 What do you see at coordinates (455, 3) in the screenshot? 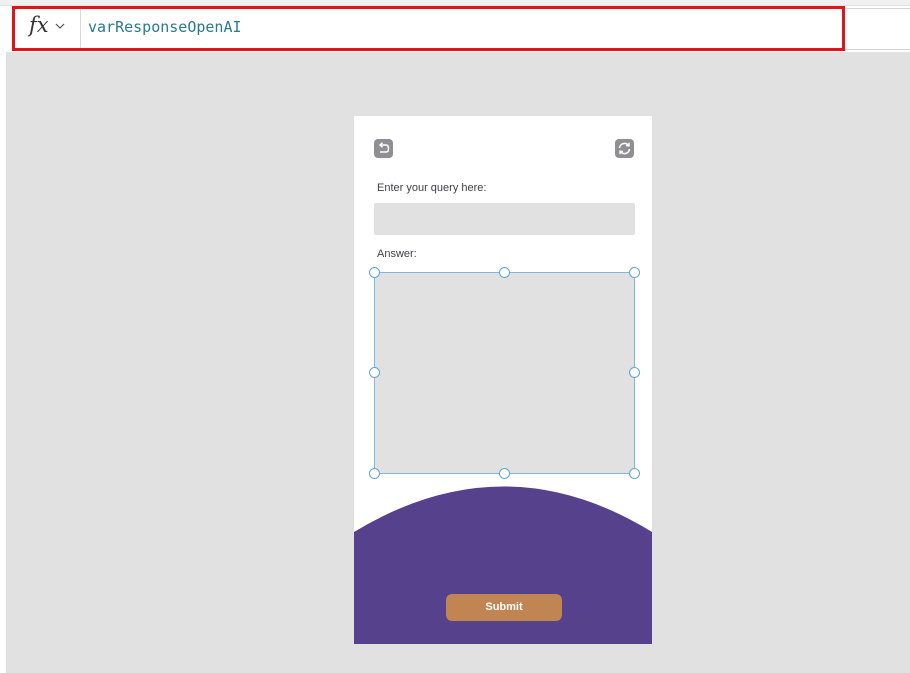
I see `top-border` at bounding box center [455, 3].